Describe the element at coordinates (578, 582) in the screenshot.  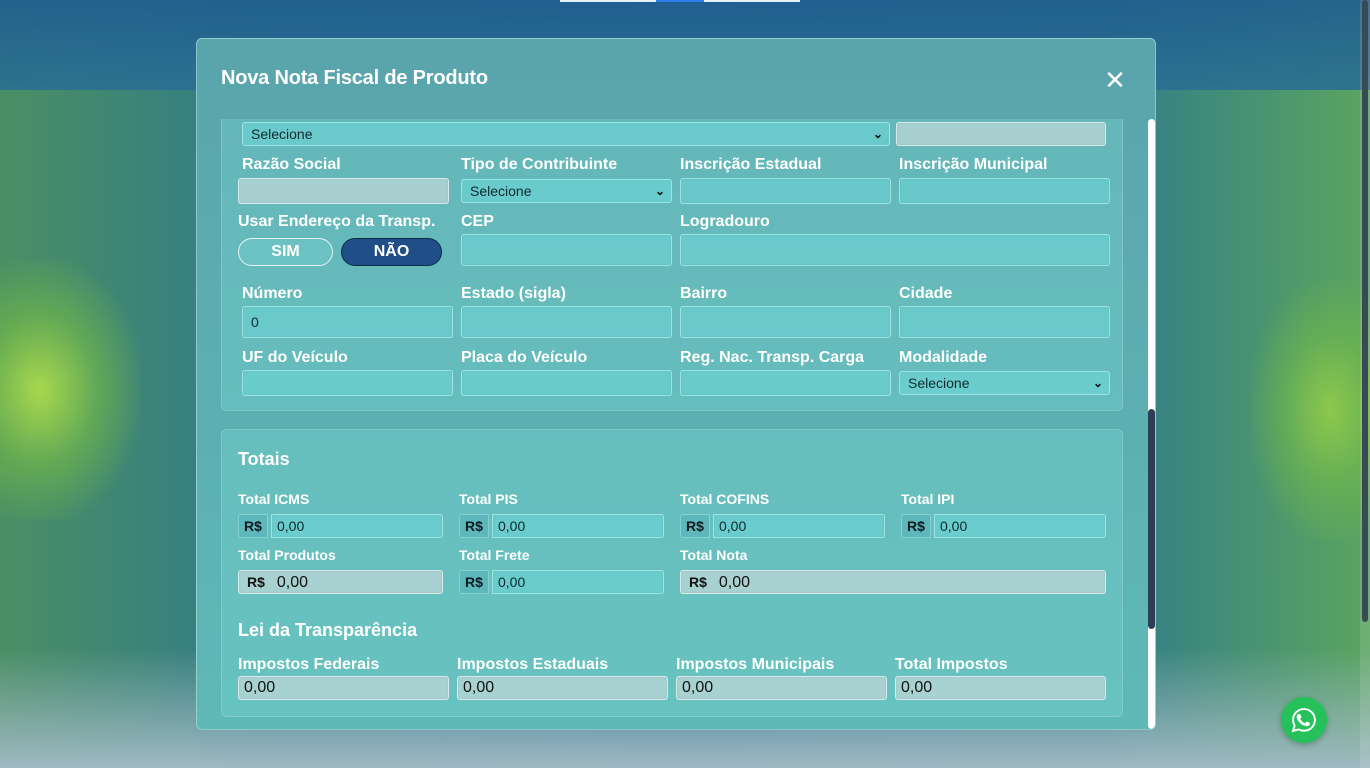
I see `total-frete-field: 0,00` at that location.